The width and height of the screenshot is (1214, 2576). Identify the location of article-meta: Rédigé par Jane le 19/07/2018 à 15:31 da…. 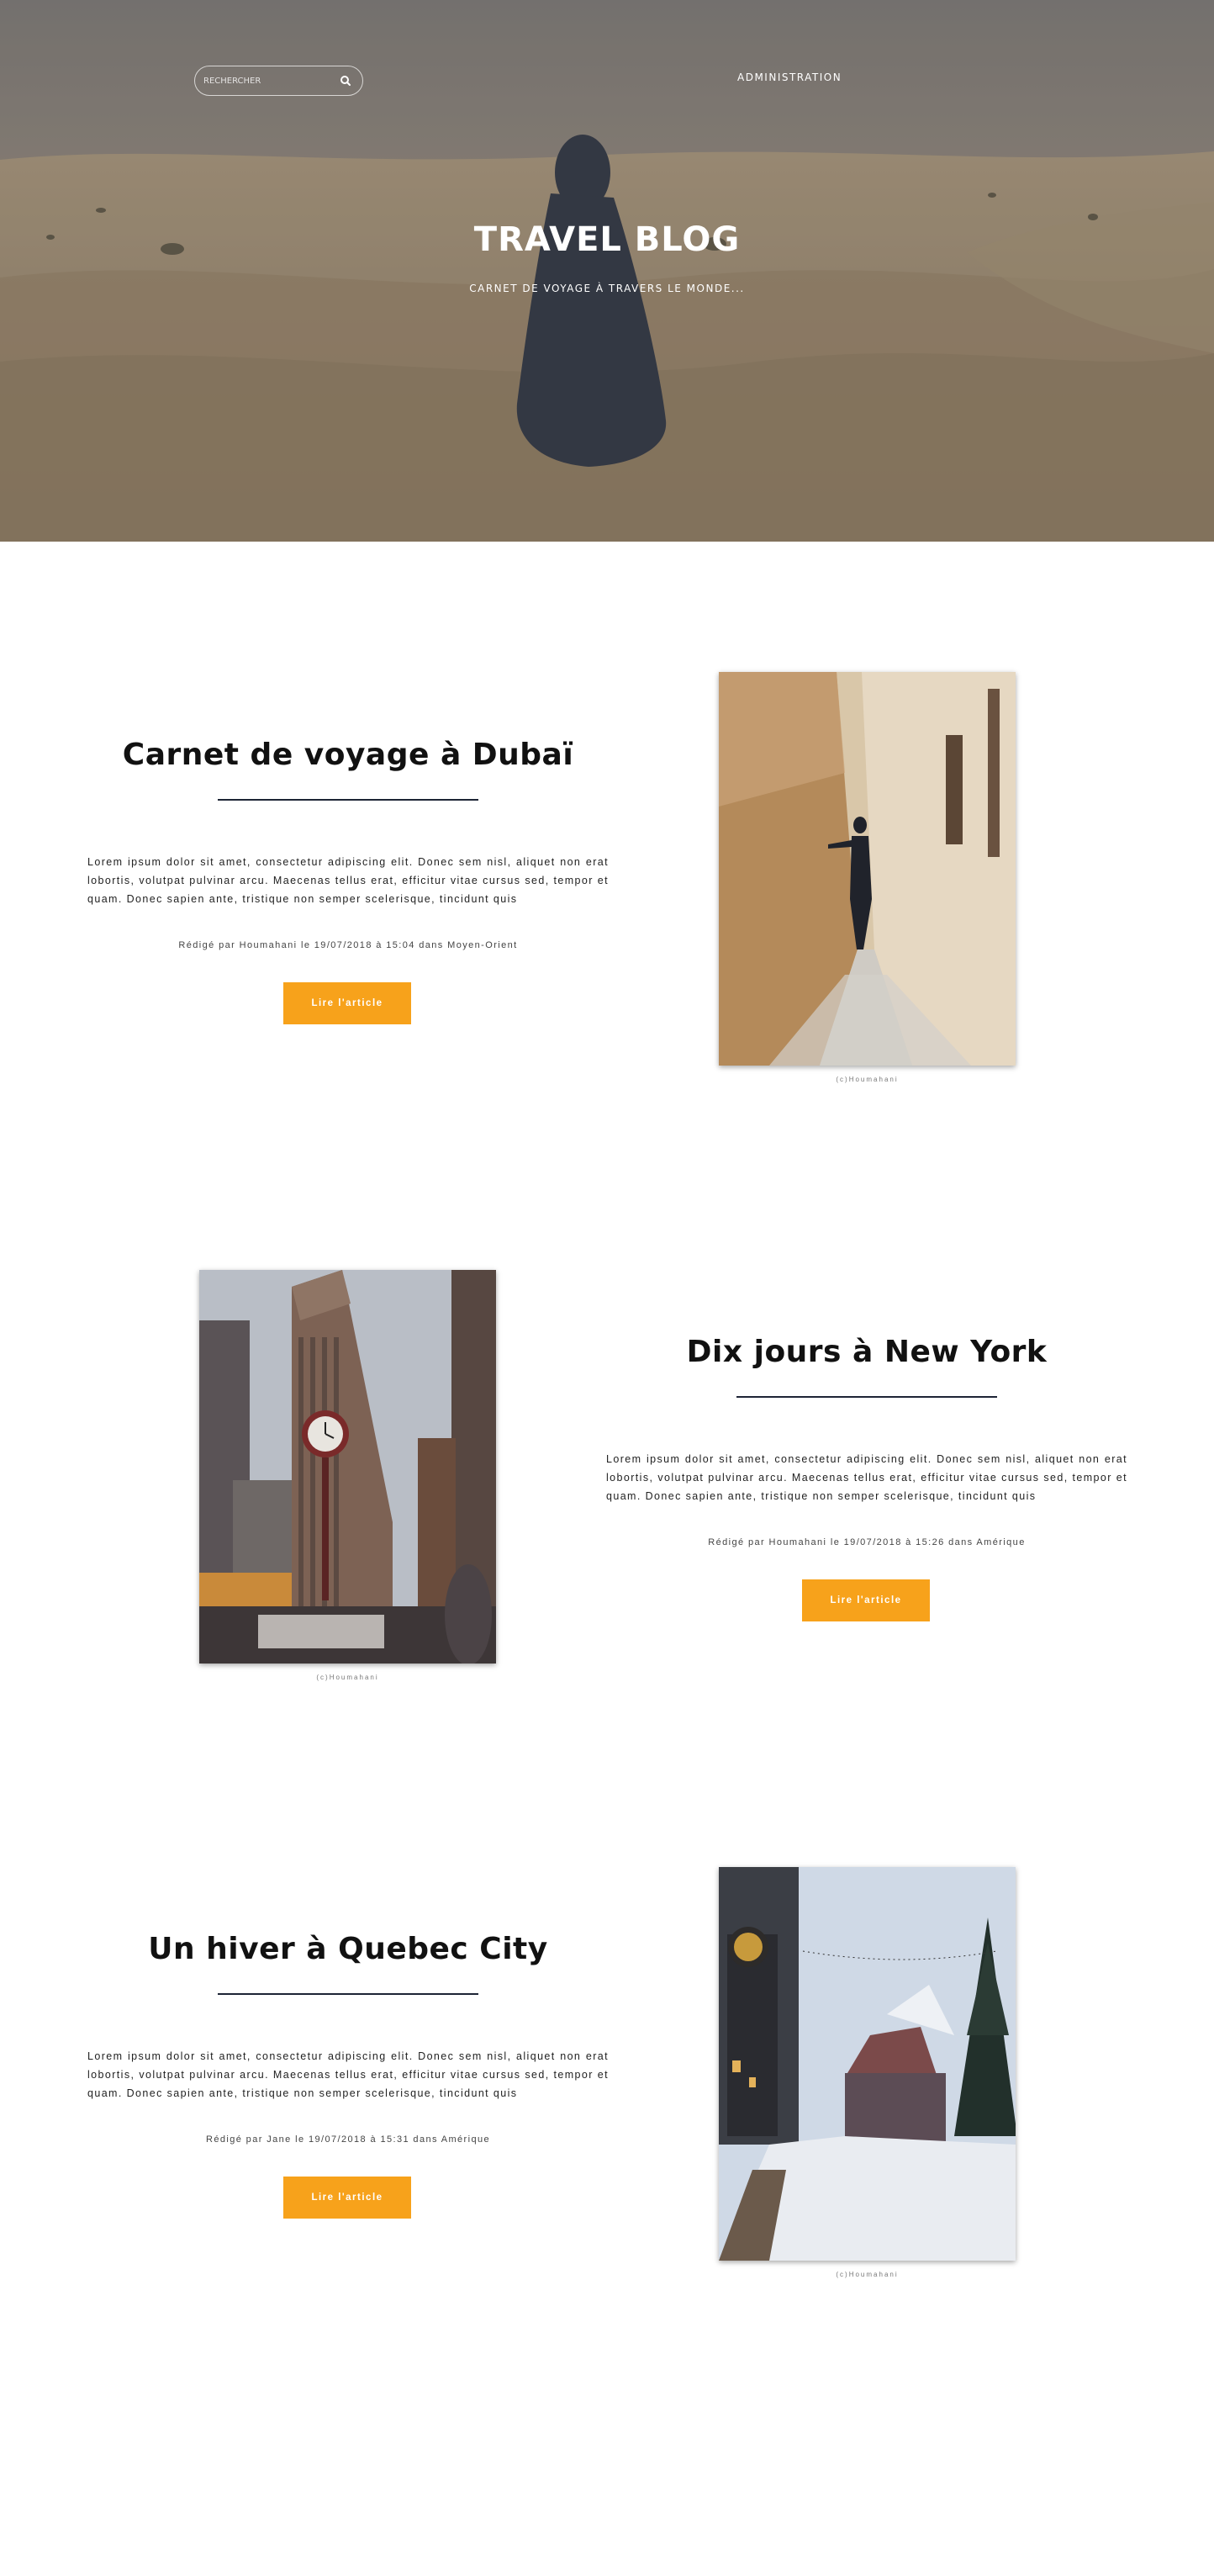
(348, 2139).